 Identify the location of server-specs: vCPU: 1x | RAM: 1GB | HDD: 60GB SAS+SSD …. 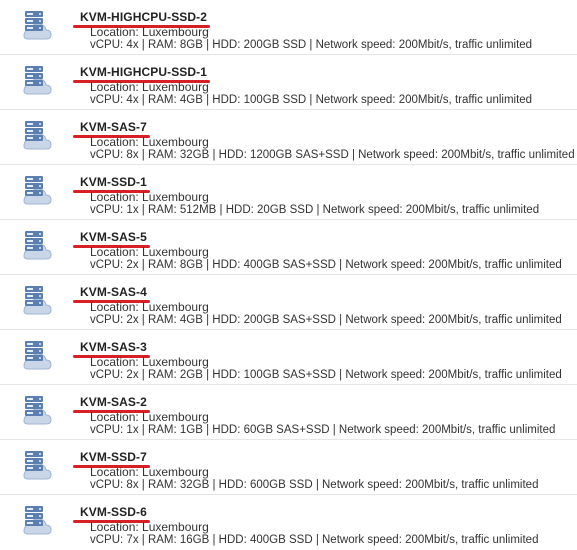
(323, 430).